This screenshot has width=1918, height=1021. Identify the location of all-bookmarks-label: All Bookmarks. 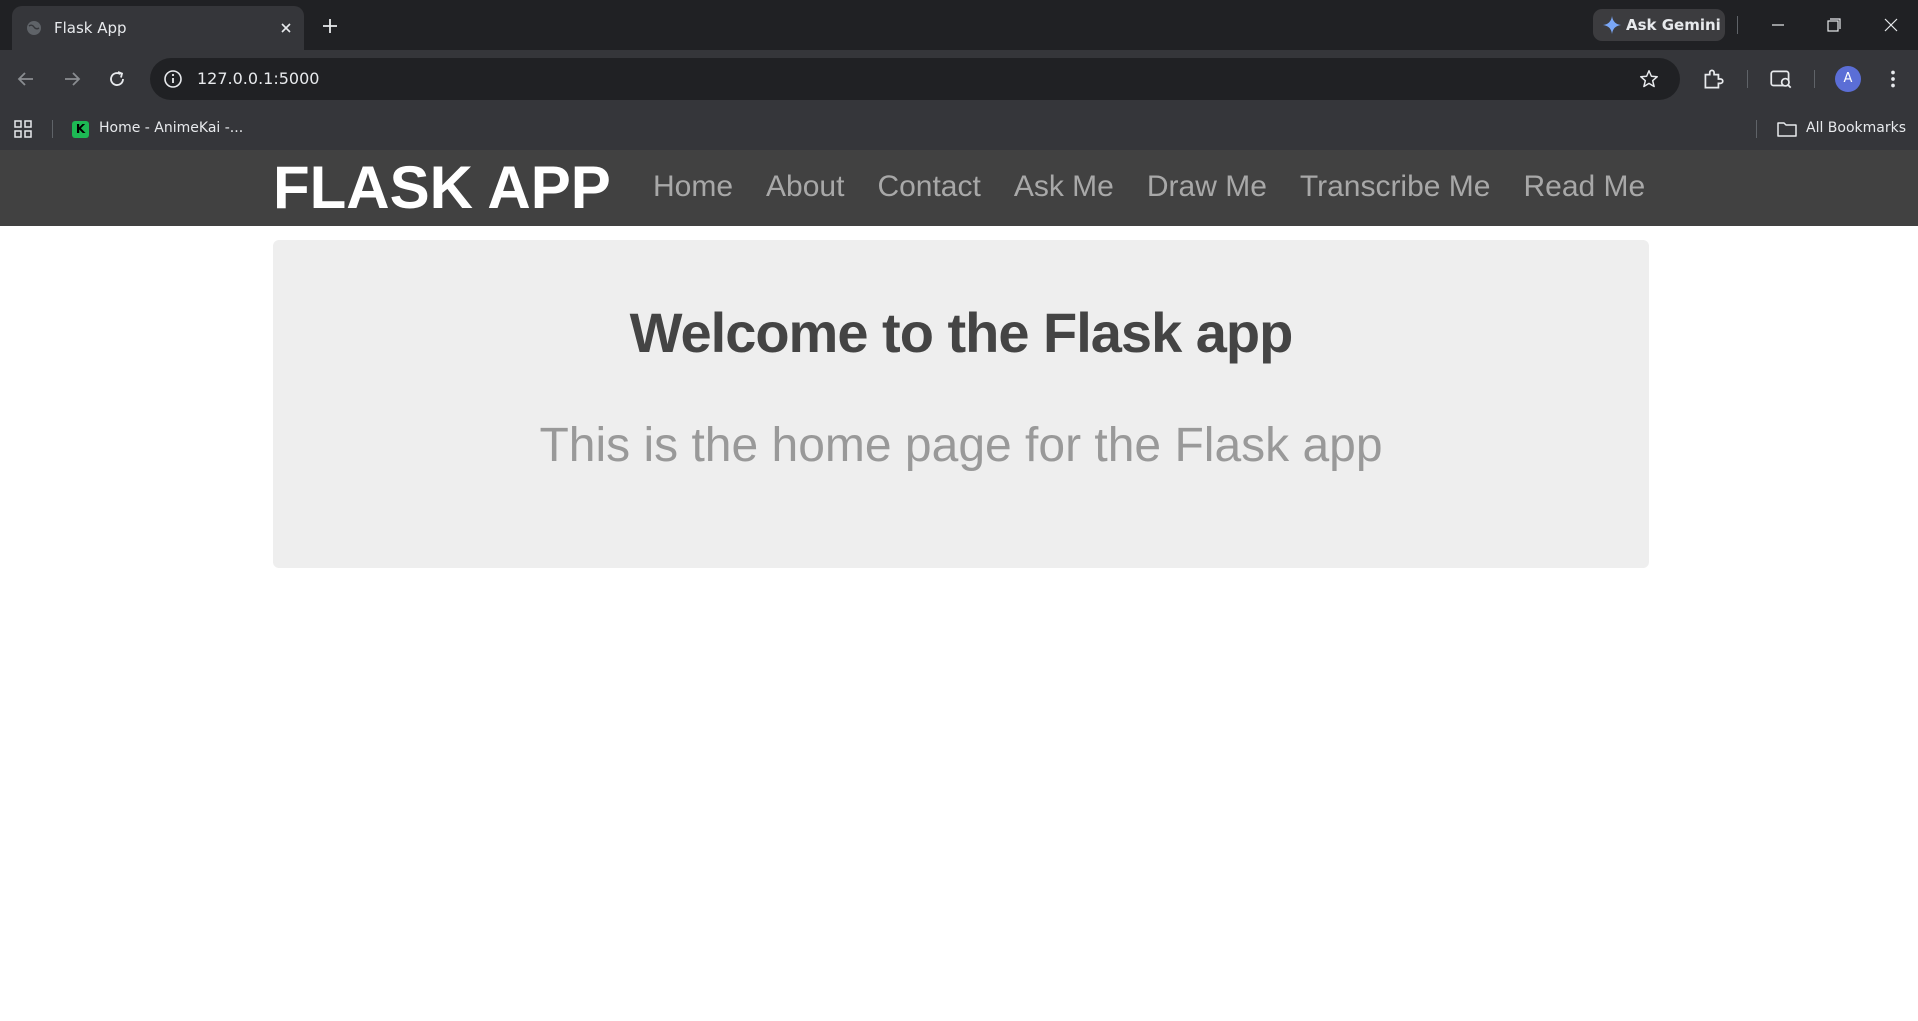
(1856, 128).